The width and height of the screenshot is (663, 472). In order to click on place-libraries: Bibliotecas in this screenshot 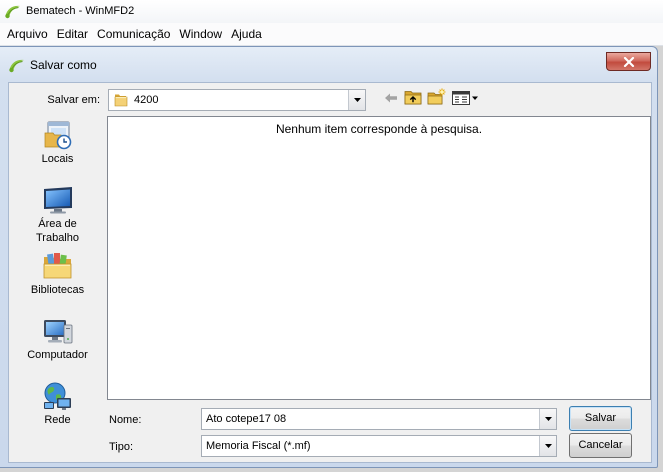, I will do `click(57, 273)`.